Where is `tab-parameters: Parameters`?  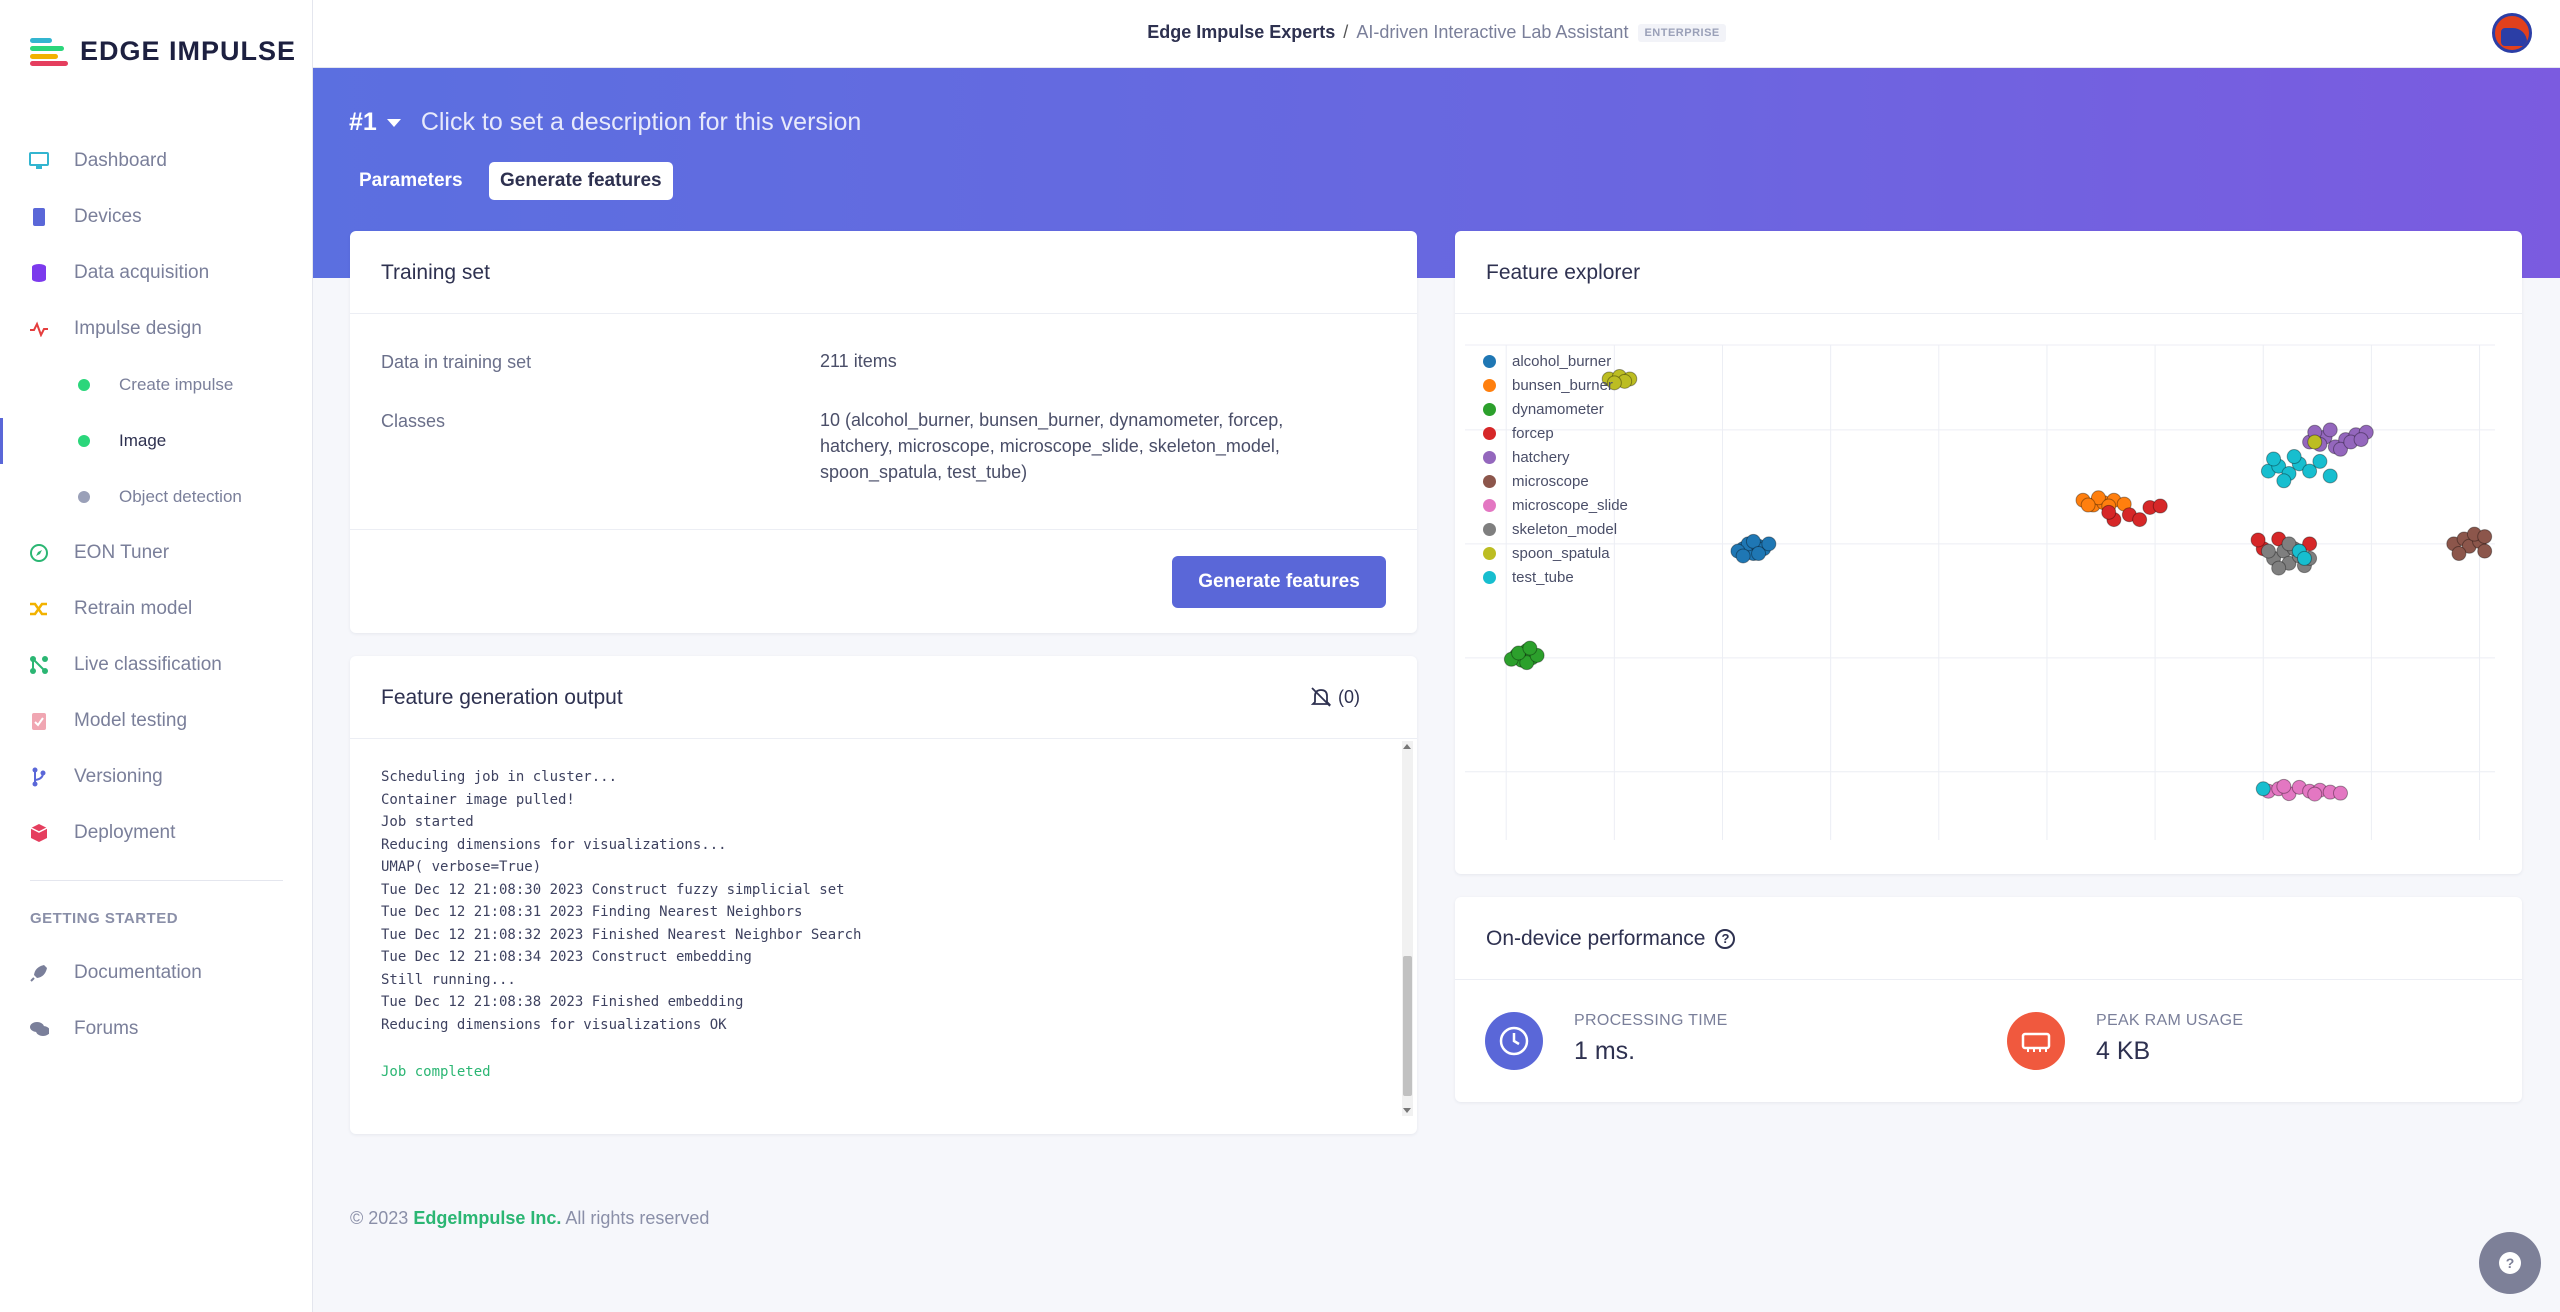 tab-parameters: Parameters is located at coordinates (411, 181).